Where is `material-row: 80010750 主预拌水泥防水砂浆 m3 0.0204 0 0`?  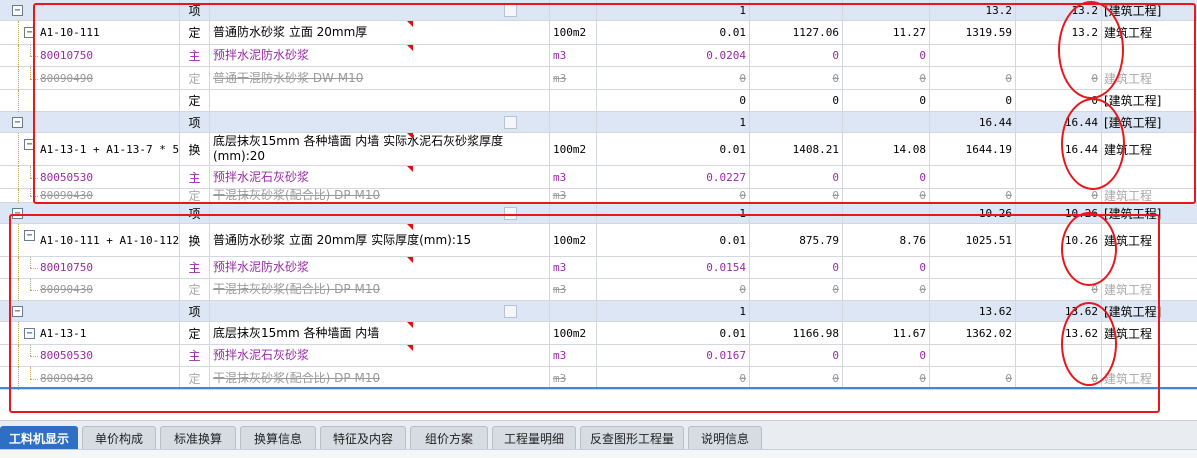
material-row: 80010750 主预拌水泥防水砂浆 m3 0.0204 0 0 is located at coordinates (598, 56).